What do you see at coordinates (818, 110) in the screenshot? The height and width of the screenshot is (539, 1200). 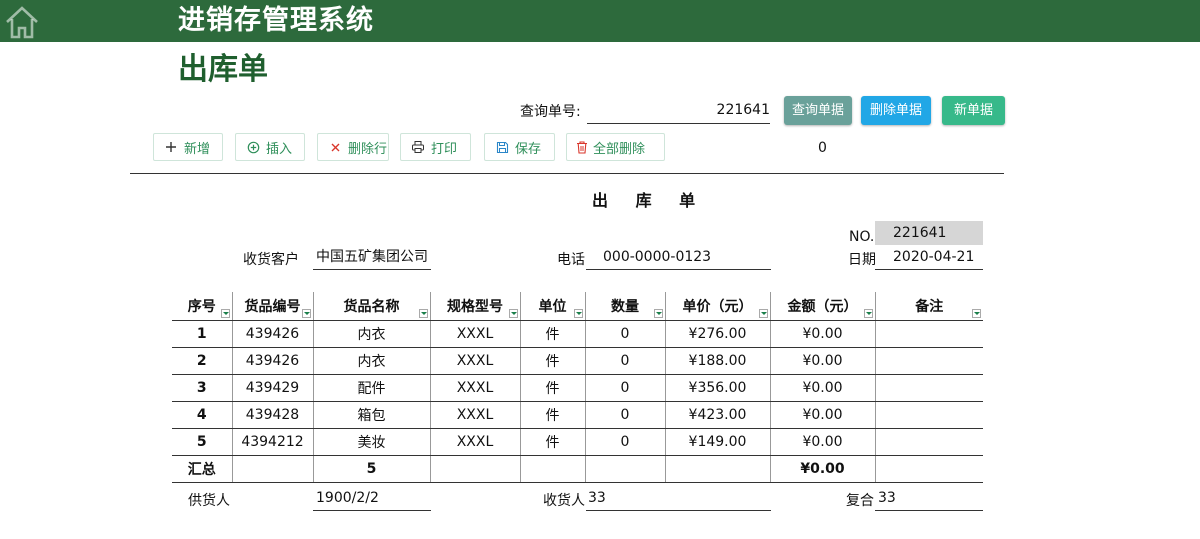 I see `query-doc-button: 查询单据` at bounding box center [818, 110].